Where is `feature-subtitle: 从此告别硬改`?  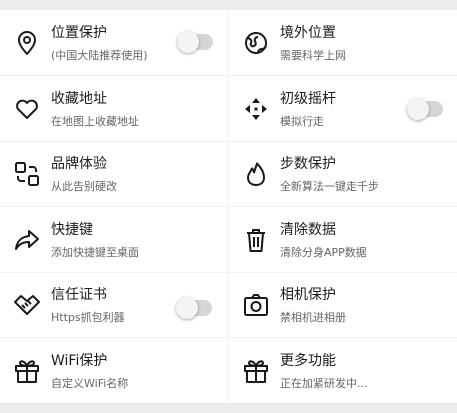 feature-subtitle: 从此告别硬改 is located at coordinates (84, 186).